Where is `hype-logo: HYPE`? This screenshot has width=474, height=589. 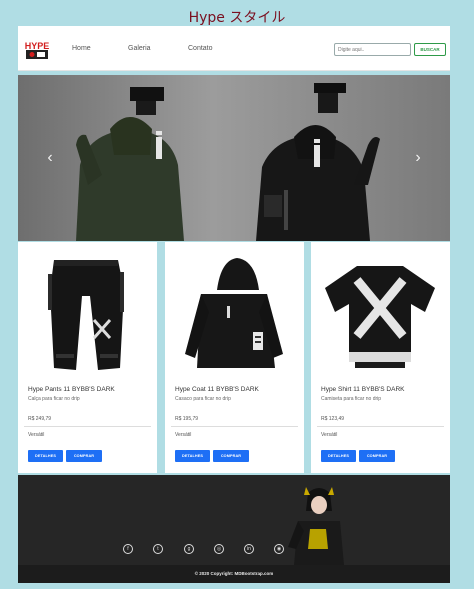 hype-logo: HYPE is located at coordinates (37, 50).